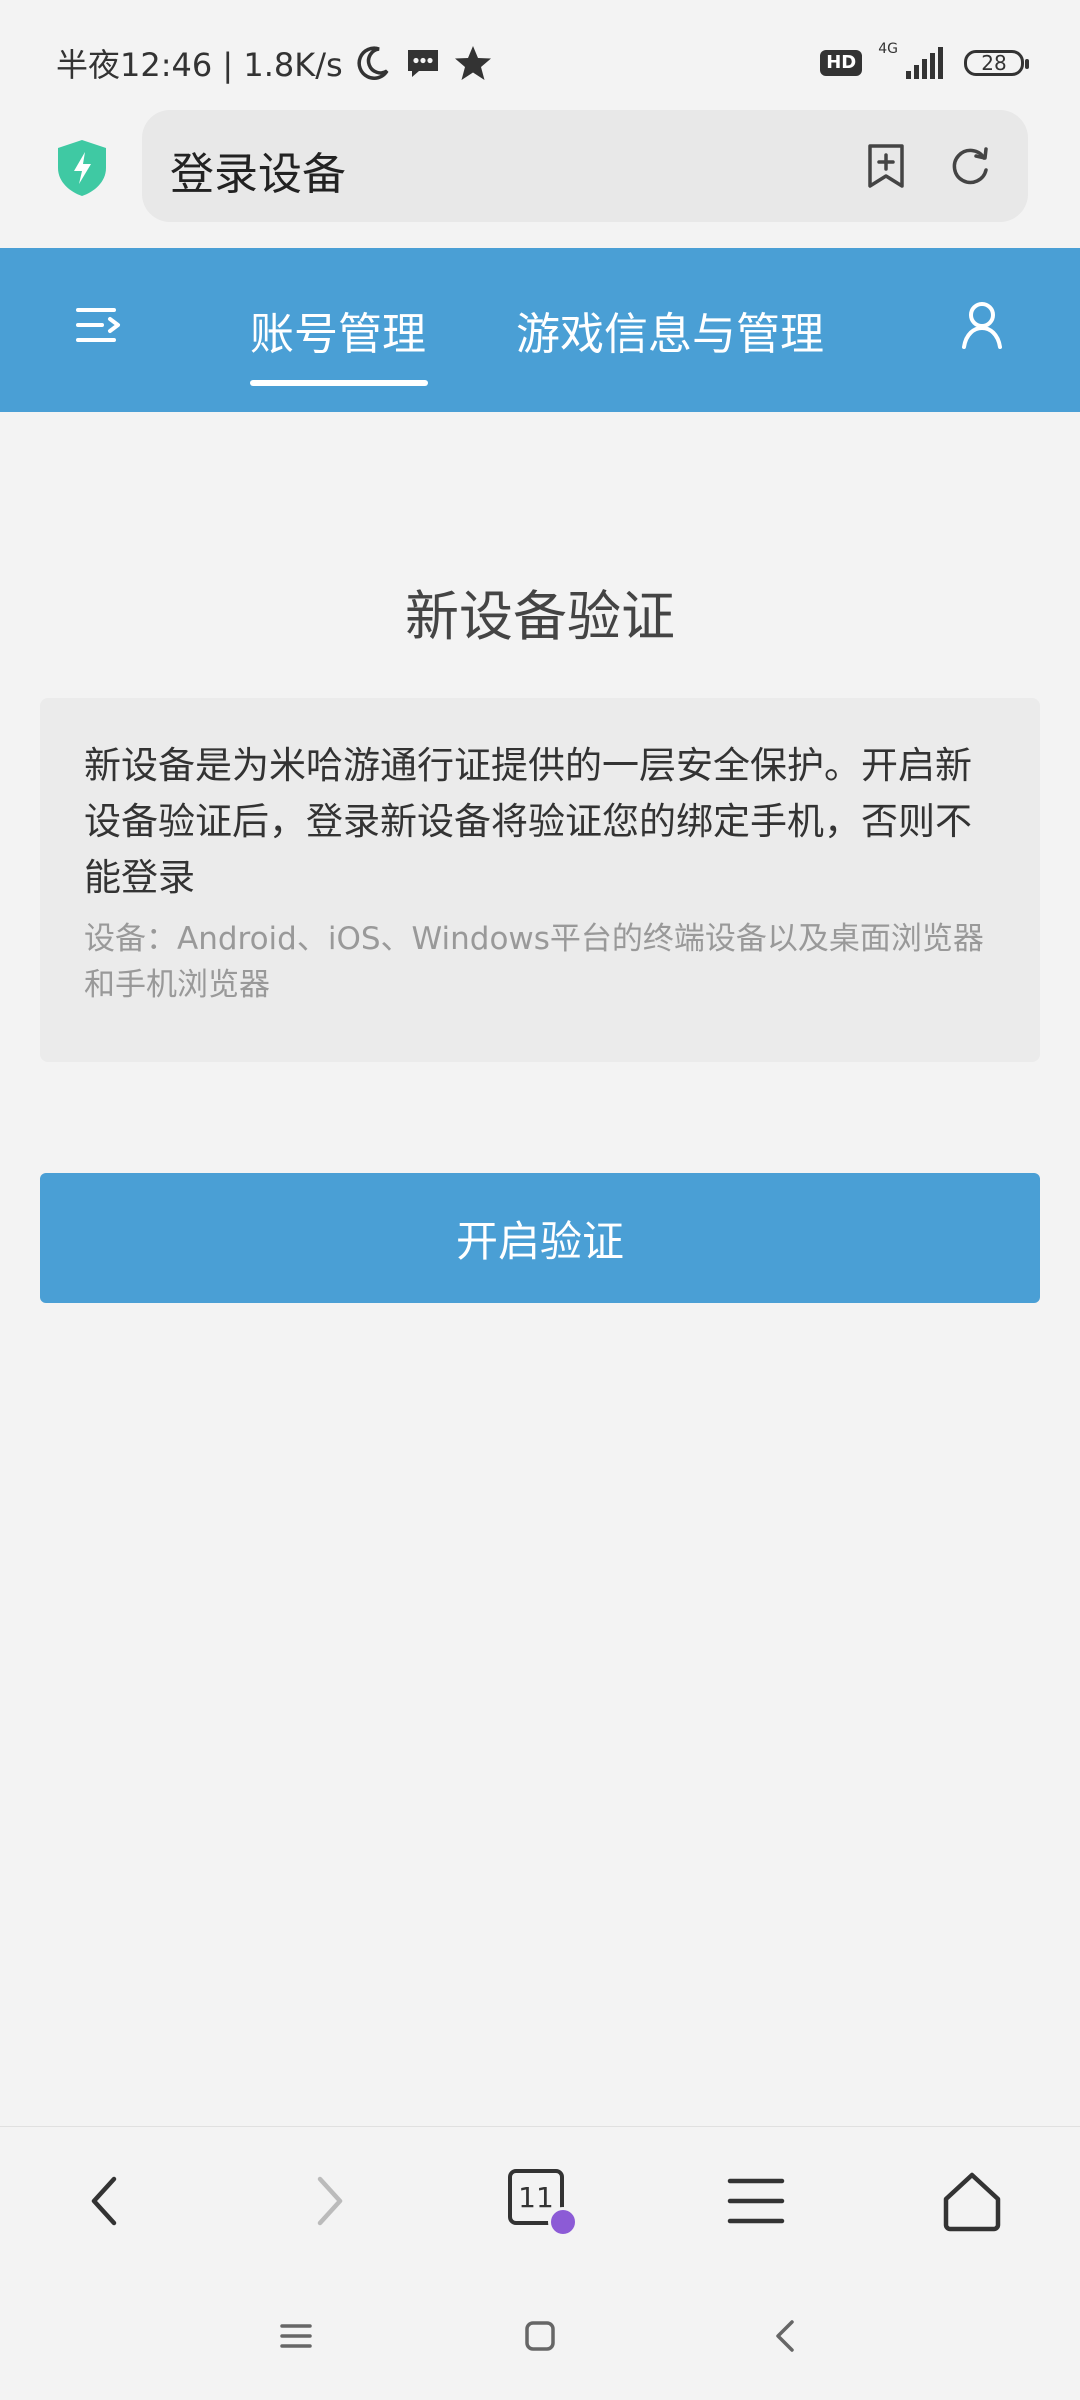 Image resolution: width=1080 pixels, height=2400 pixels. Describe the element at coordinates (996, 63) in the screenshot. I see `battery-indicator: 28` at that location.